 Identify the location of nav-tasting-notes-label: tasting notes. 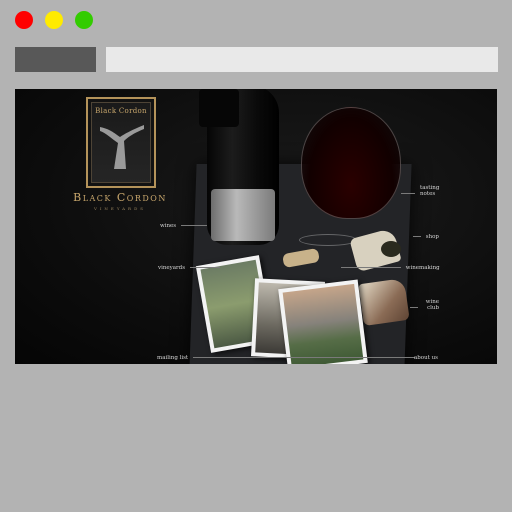
(430, 191).